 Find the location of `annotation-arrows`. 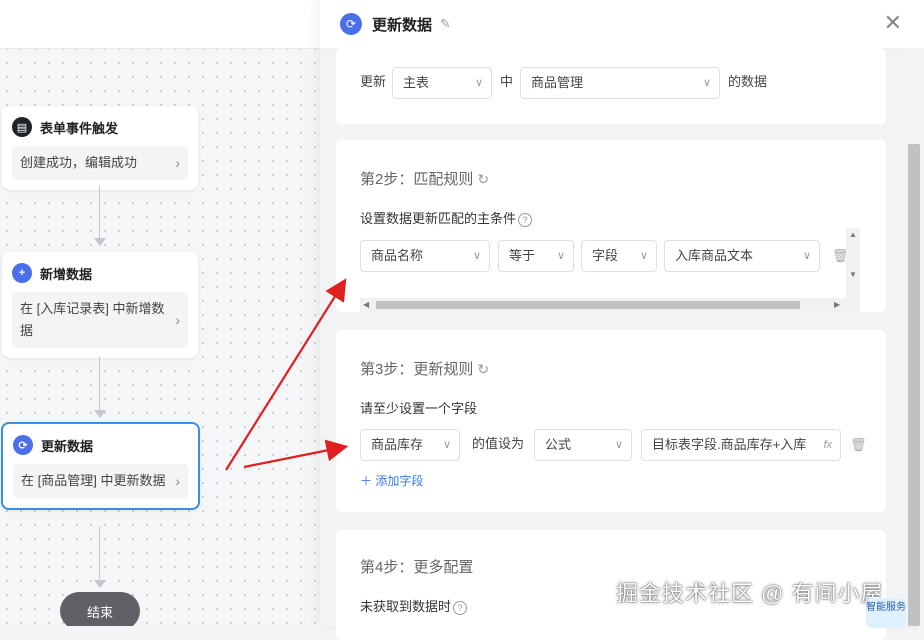

annotation-arrows is located at coordinates (287, 374).